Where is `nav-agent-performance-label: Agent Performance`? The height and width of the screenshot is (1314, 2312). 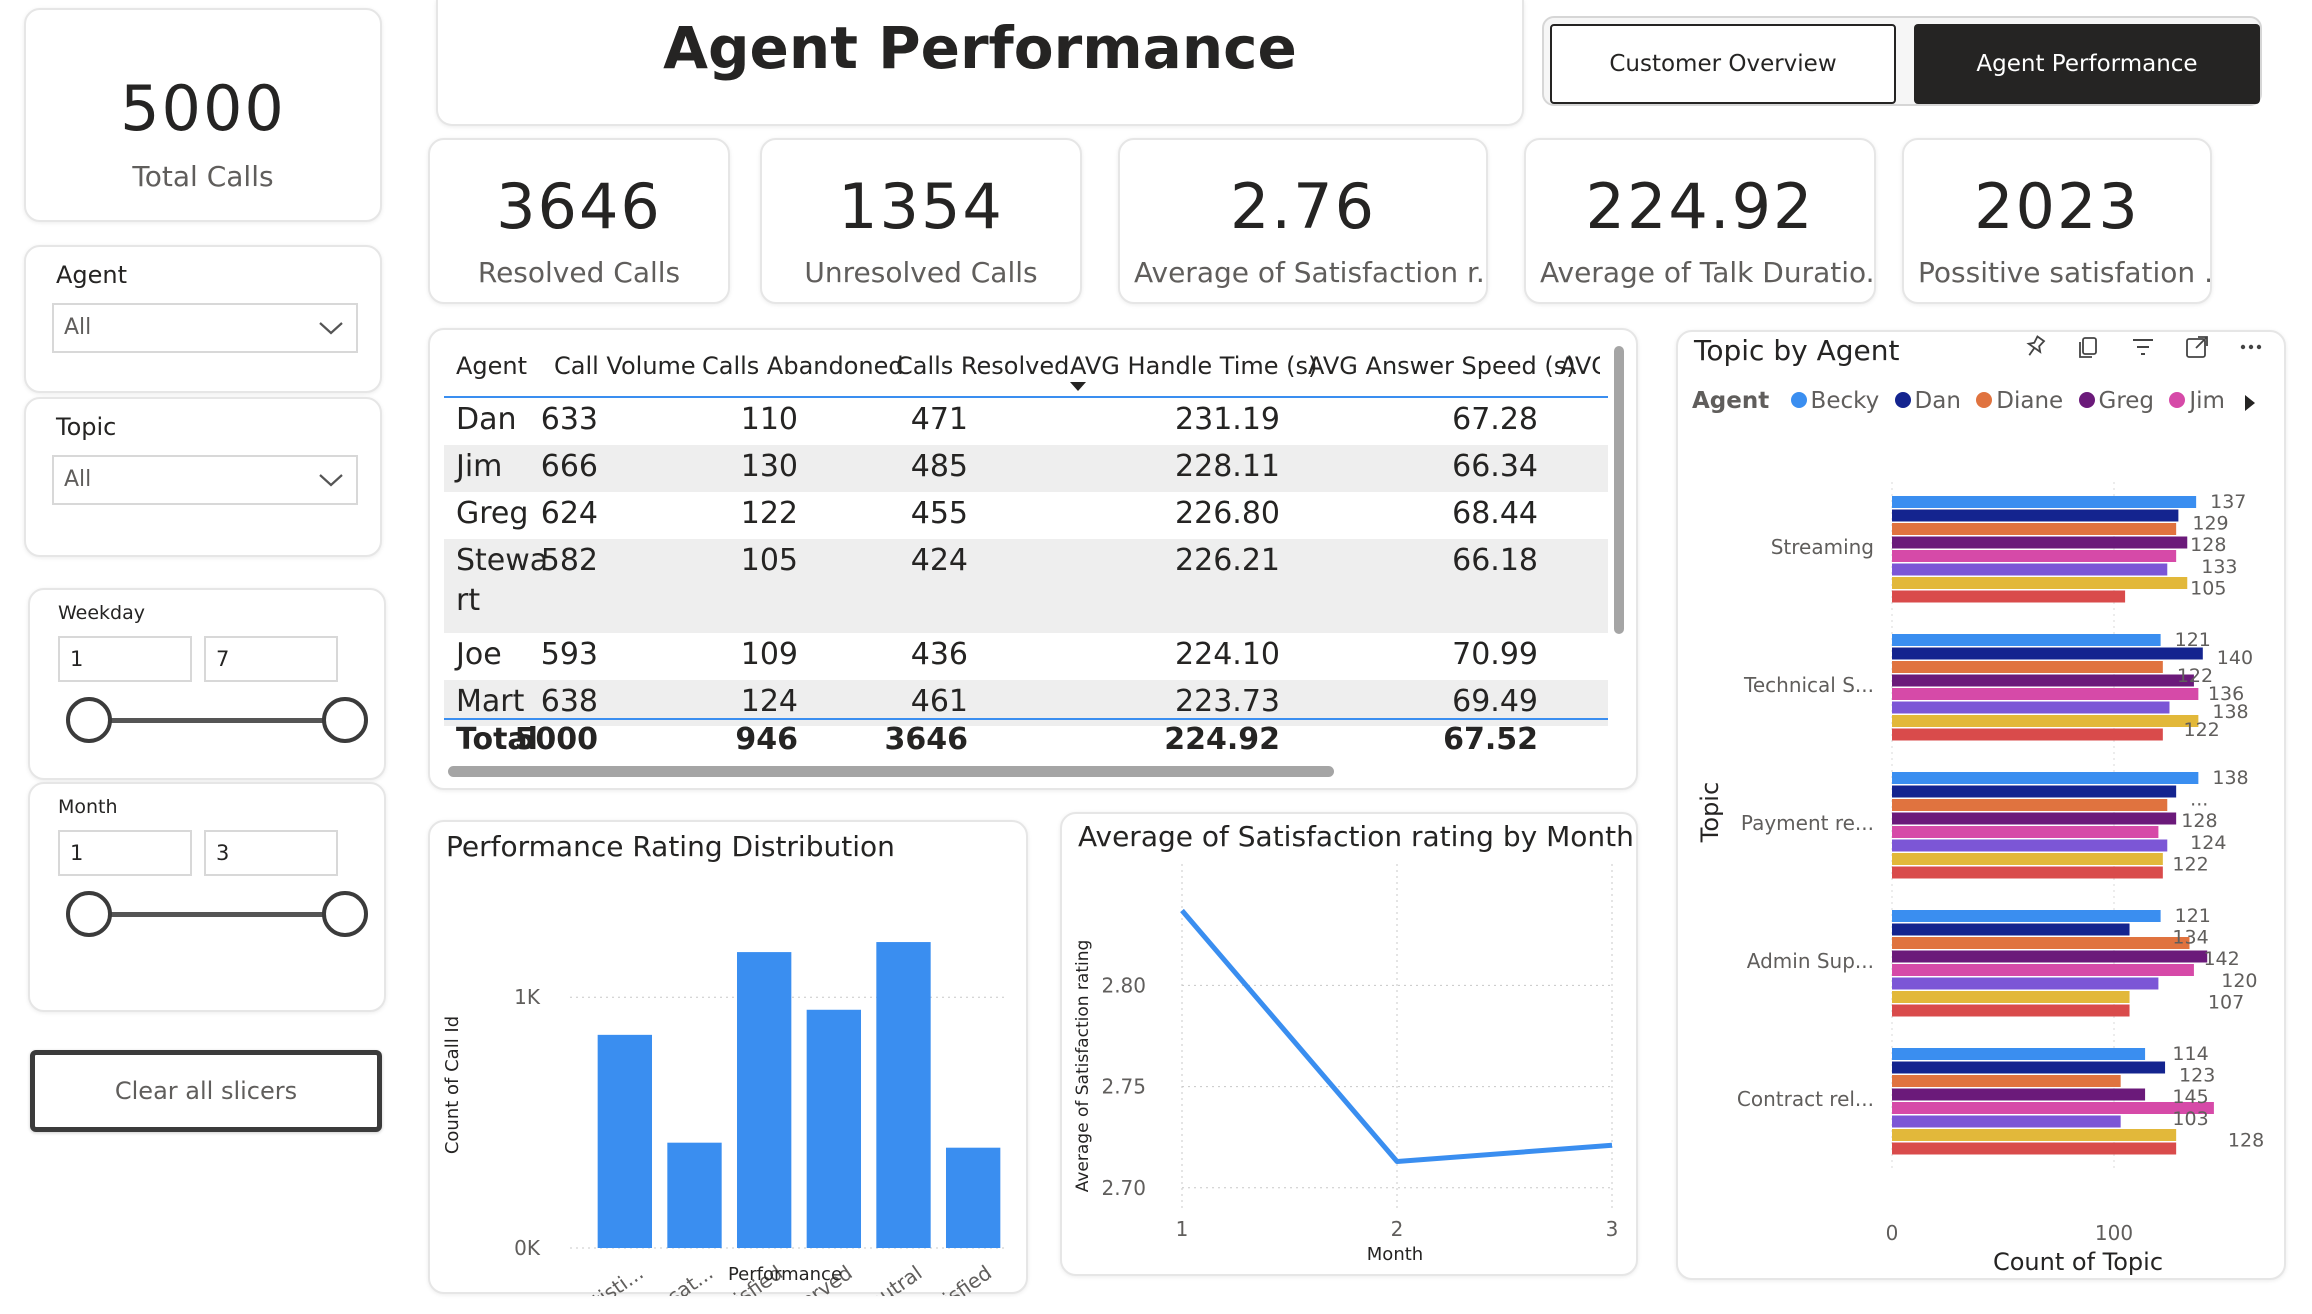 nav-agent-performance-label: Agent Performance is located at coordinates (2087, 64).